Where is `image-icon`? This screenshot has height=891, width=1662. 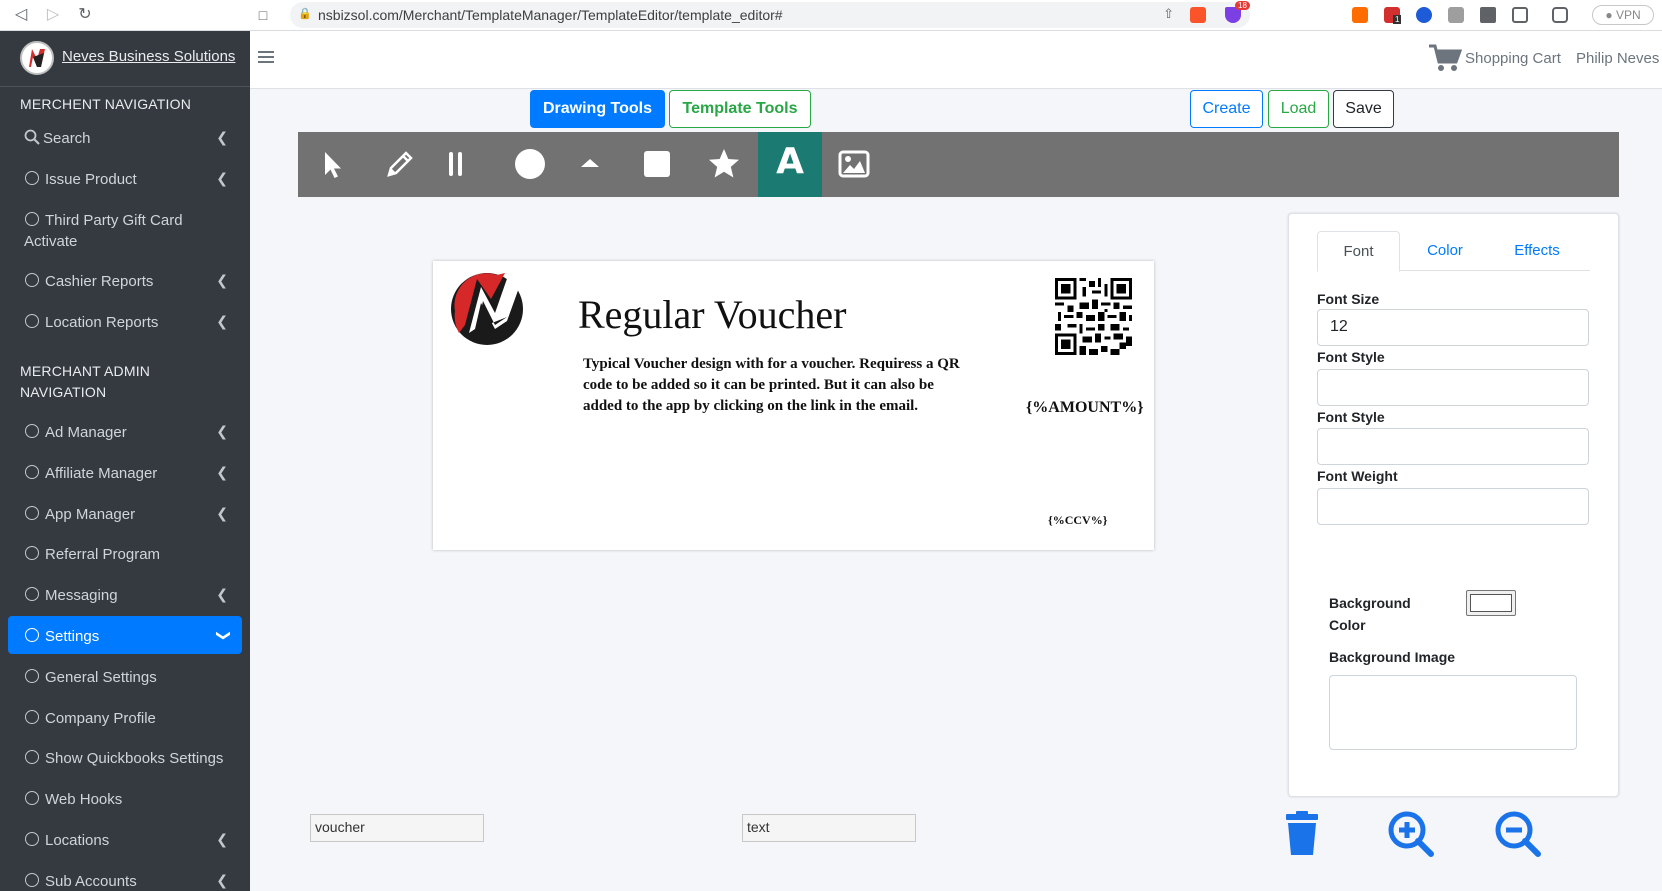 image-icon is located at coordinates (854, 164).